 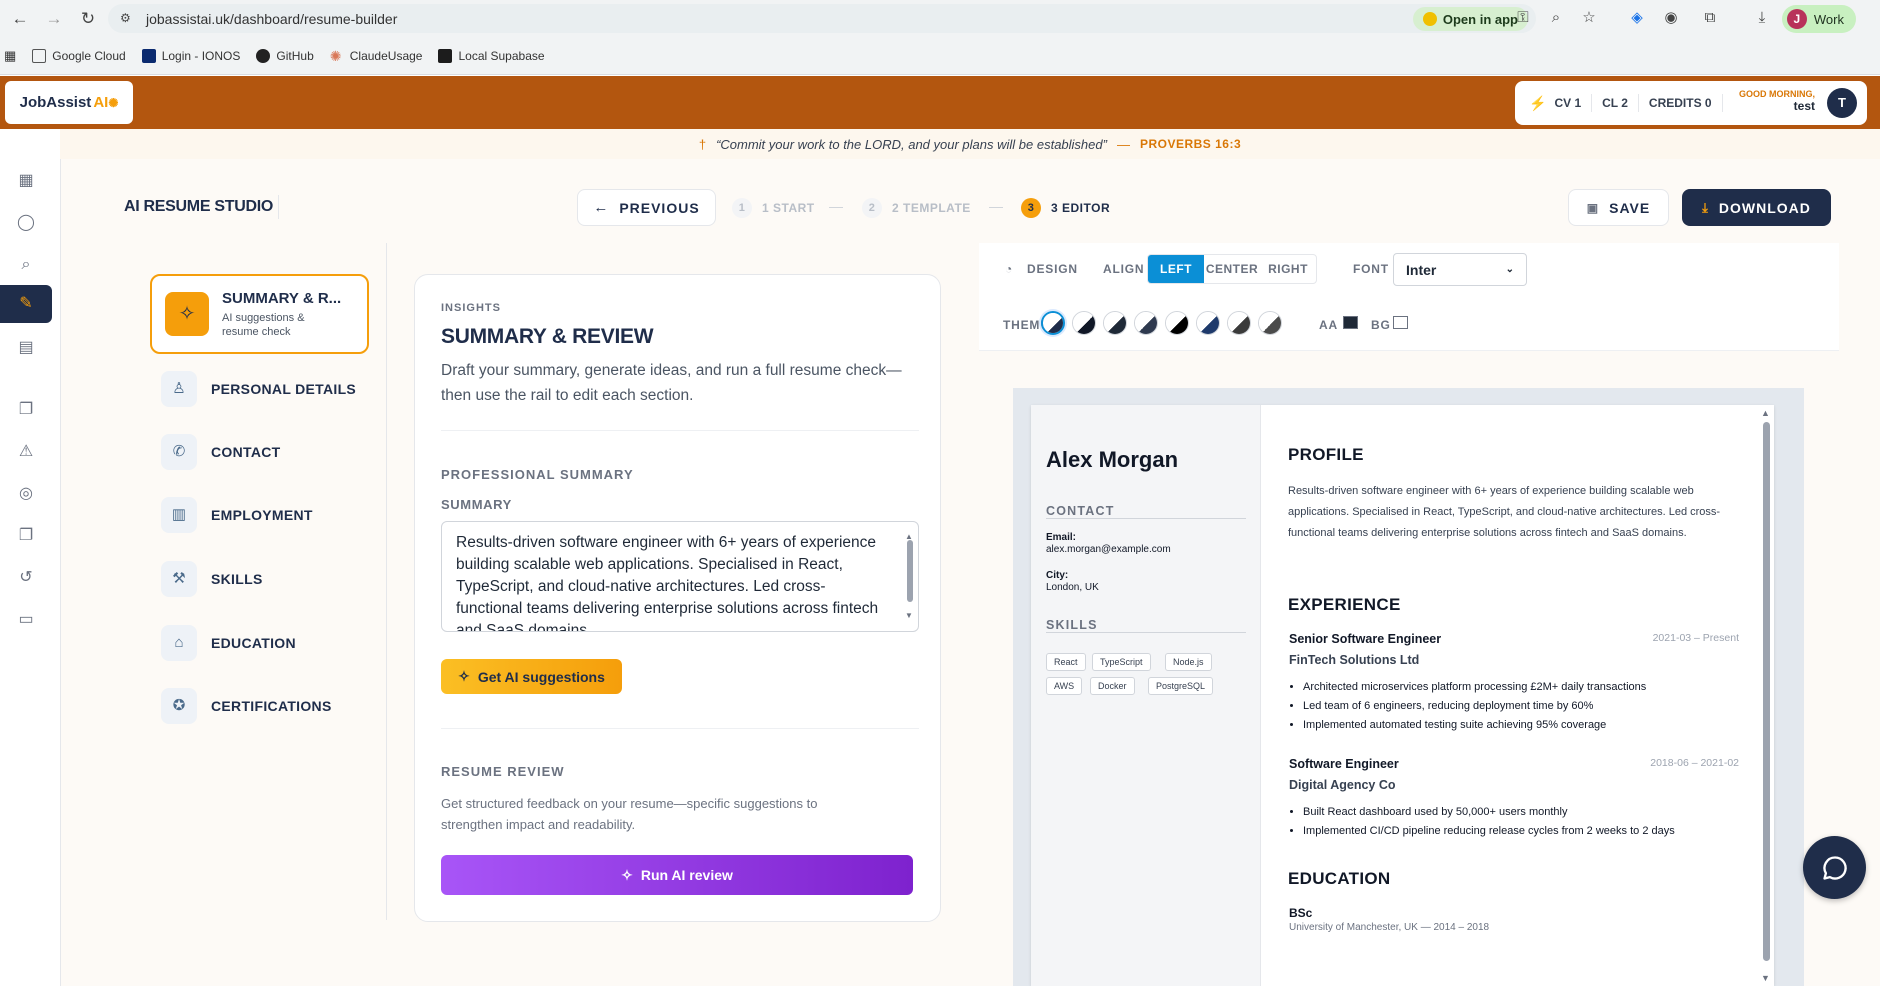 I want to click on history-icon: ↺, so click(x=26, y=578).